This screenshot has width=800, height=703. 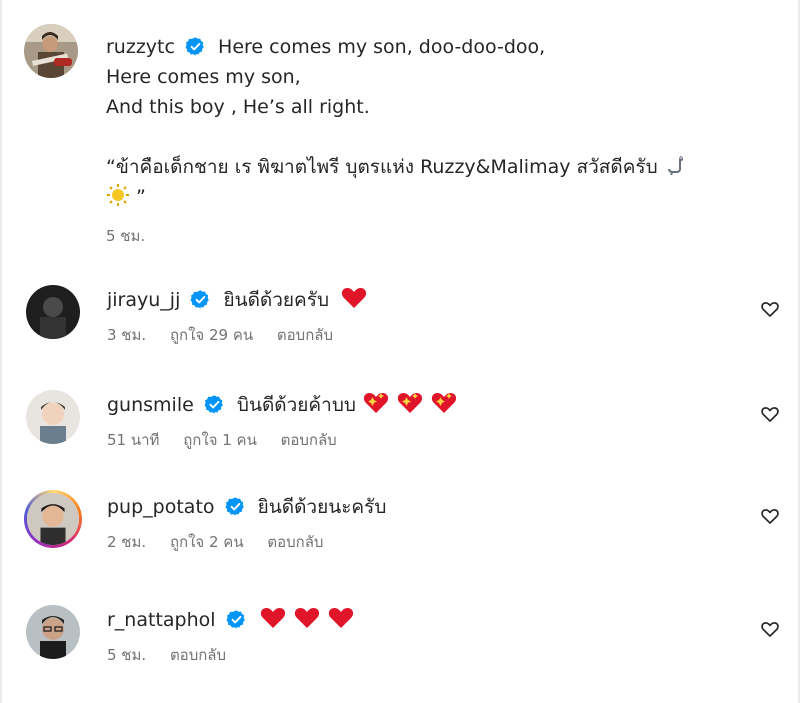 I want to click on comment-time: 5 ชม., so click(x=126, y=655).